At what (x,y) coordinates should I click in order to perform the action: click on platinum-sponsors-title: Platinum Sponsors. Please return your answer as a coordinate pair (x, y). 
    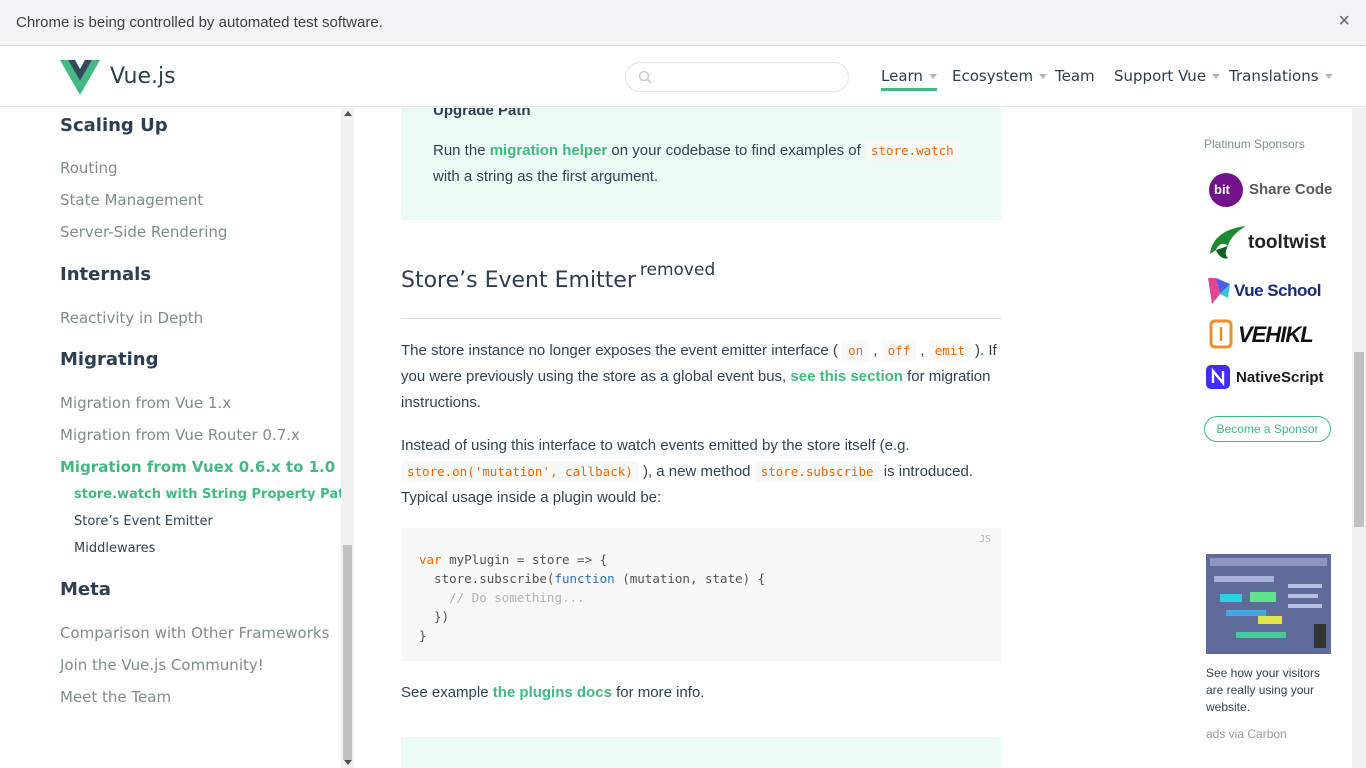
    Looking at the image, I should click on (1254, 144).